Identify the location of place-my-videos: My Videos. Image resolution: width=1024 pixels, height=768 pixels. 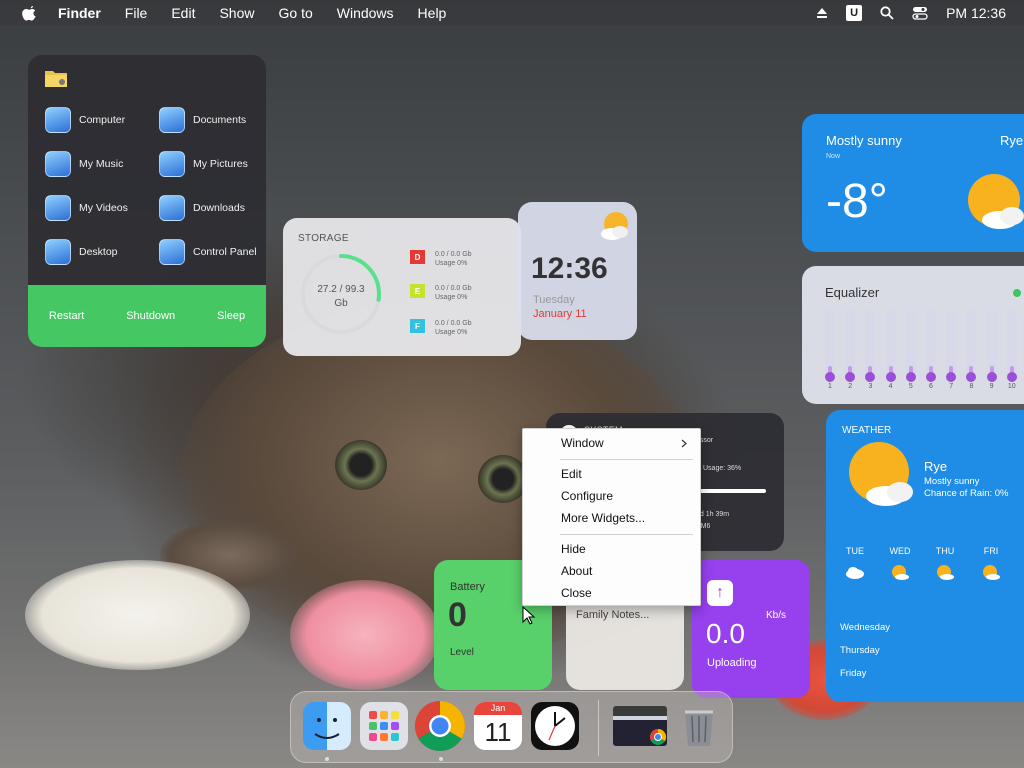
(86, 208).